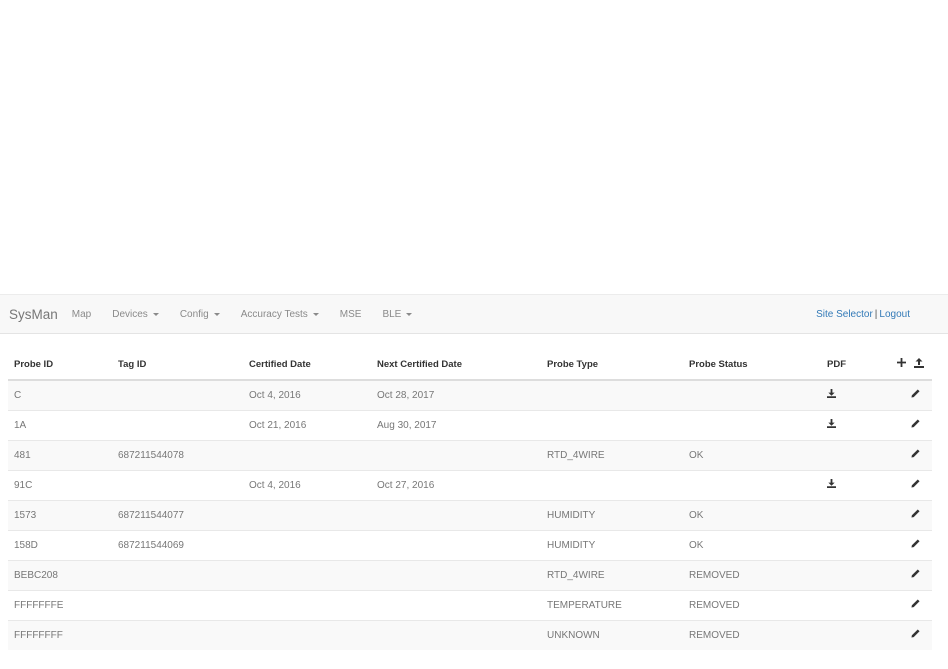 The width and height of the screenshot is (948, 669). I want to click on cell-probe-status: REMOVED, so click(748, 634).